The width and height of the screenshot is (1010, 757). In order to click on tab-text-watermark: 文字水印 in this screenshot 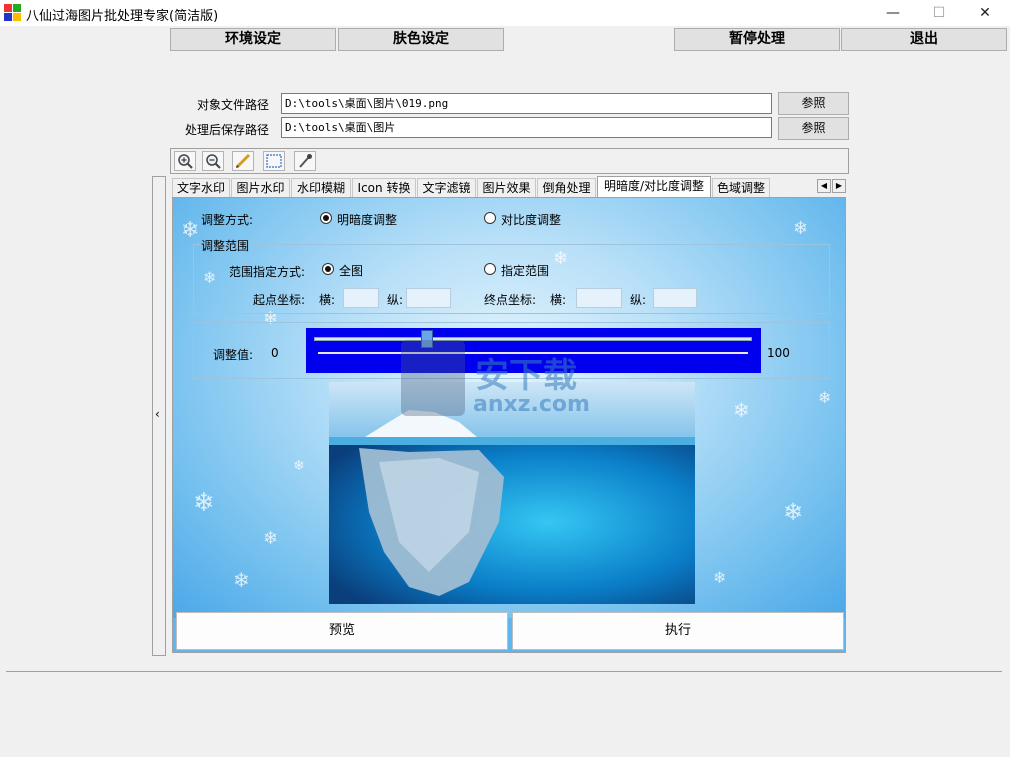, I will do `click(201, 187)`.